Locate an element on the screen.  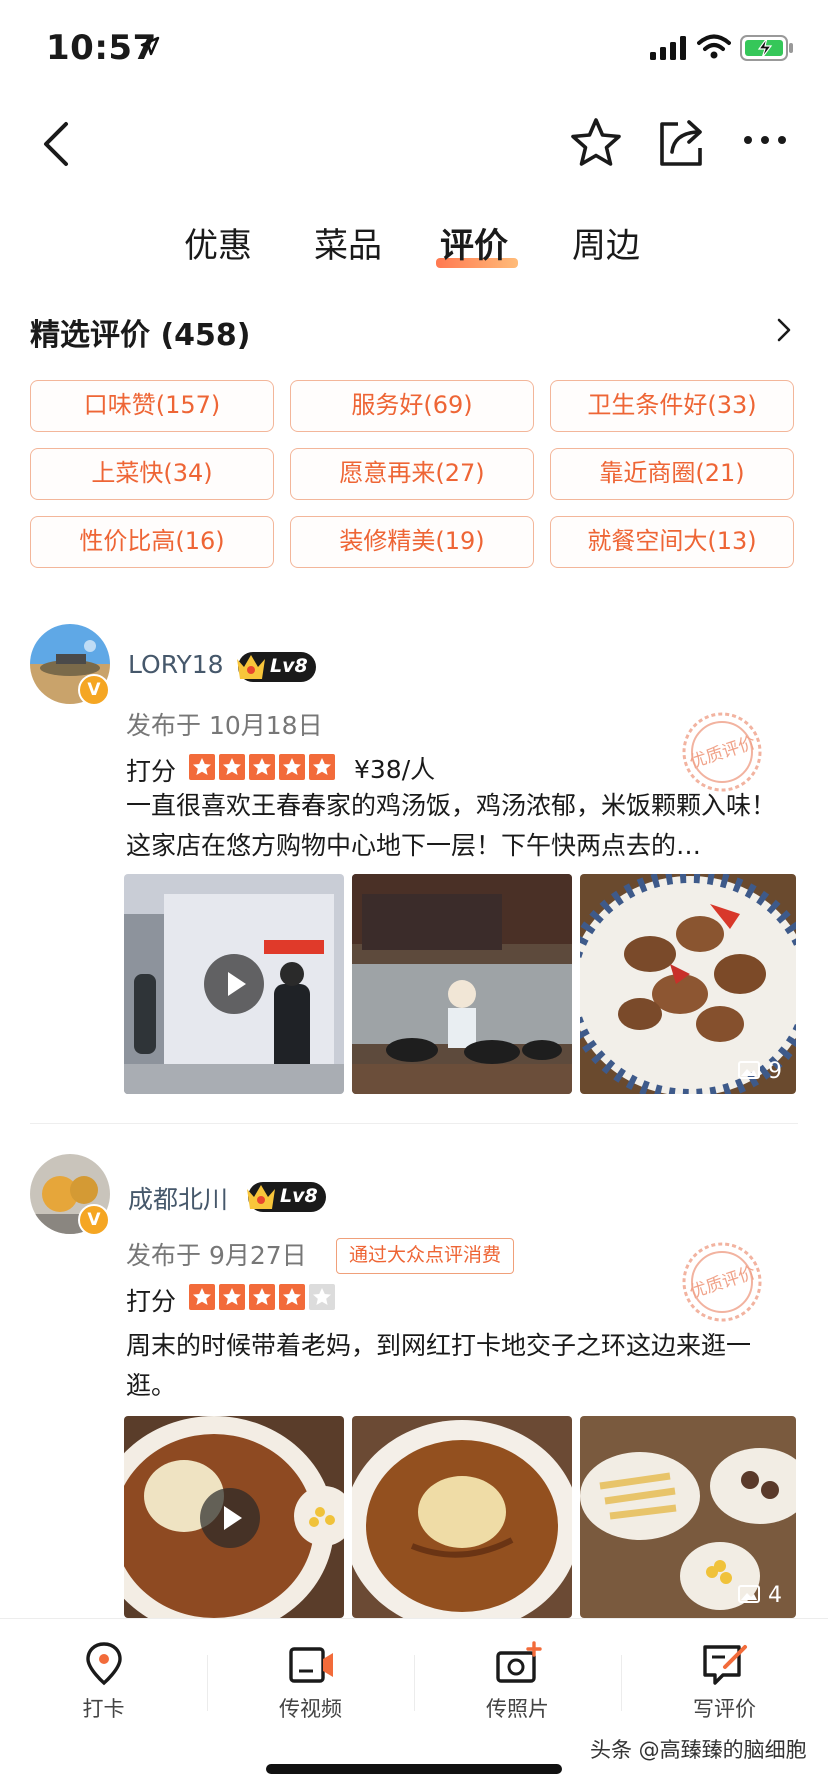
price-per-person: ¥38/人 is located at coordinates (395, 769).